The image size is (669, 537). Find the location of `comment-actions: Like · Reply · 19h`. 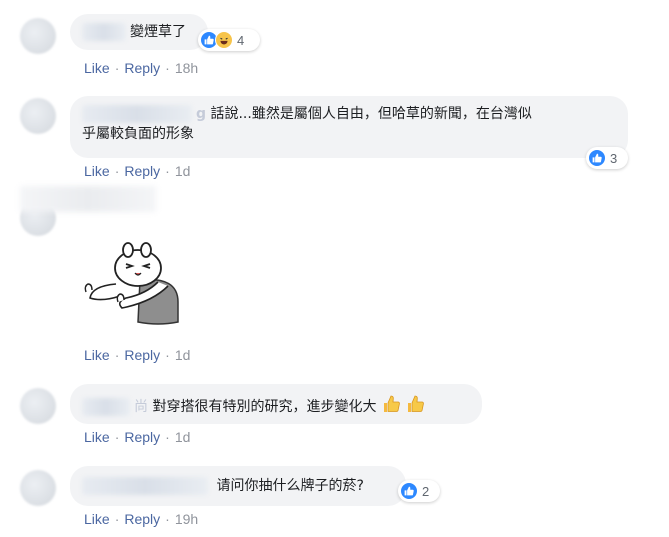

comment-actions: Like · Reply · 19h is located at coordinates (141, 519).